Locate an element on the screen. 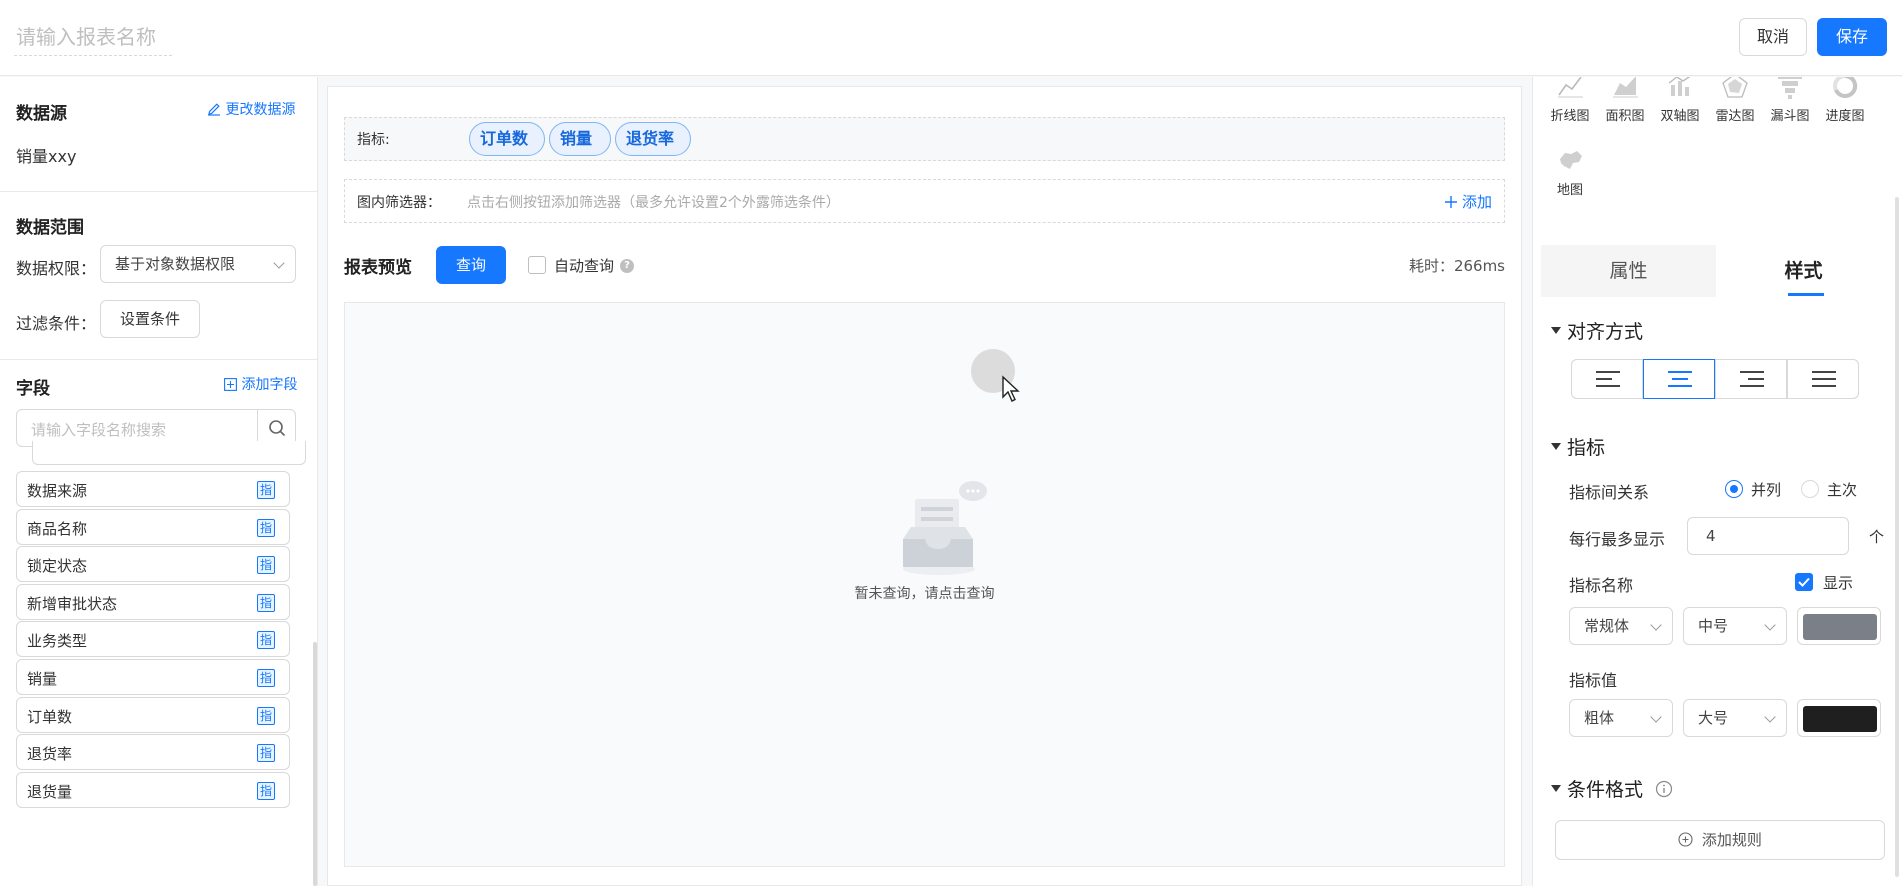  list-item: 退货量 指 is located at coordinates (153, 789).